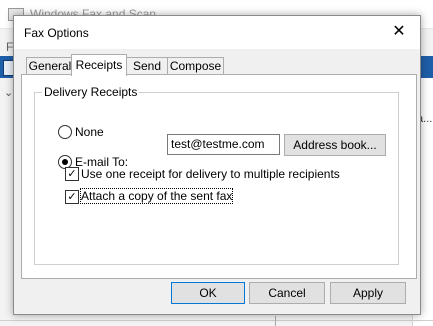  What do you see at coordinates (368, 293) in the screenshot?
I see `apply-button: Apply` at bounding box center [368, 293].